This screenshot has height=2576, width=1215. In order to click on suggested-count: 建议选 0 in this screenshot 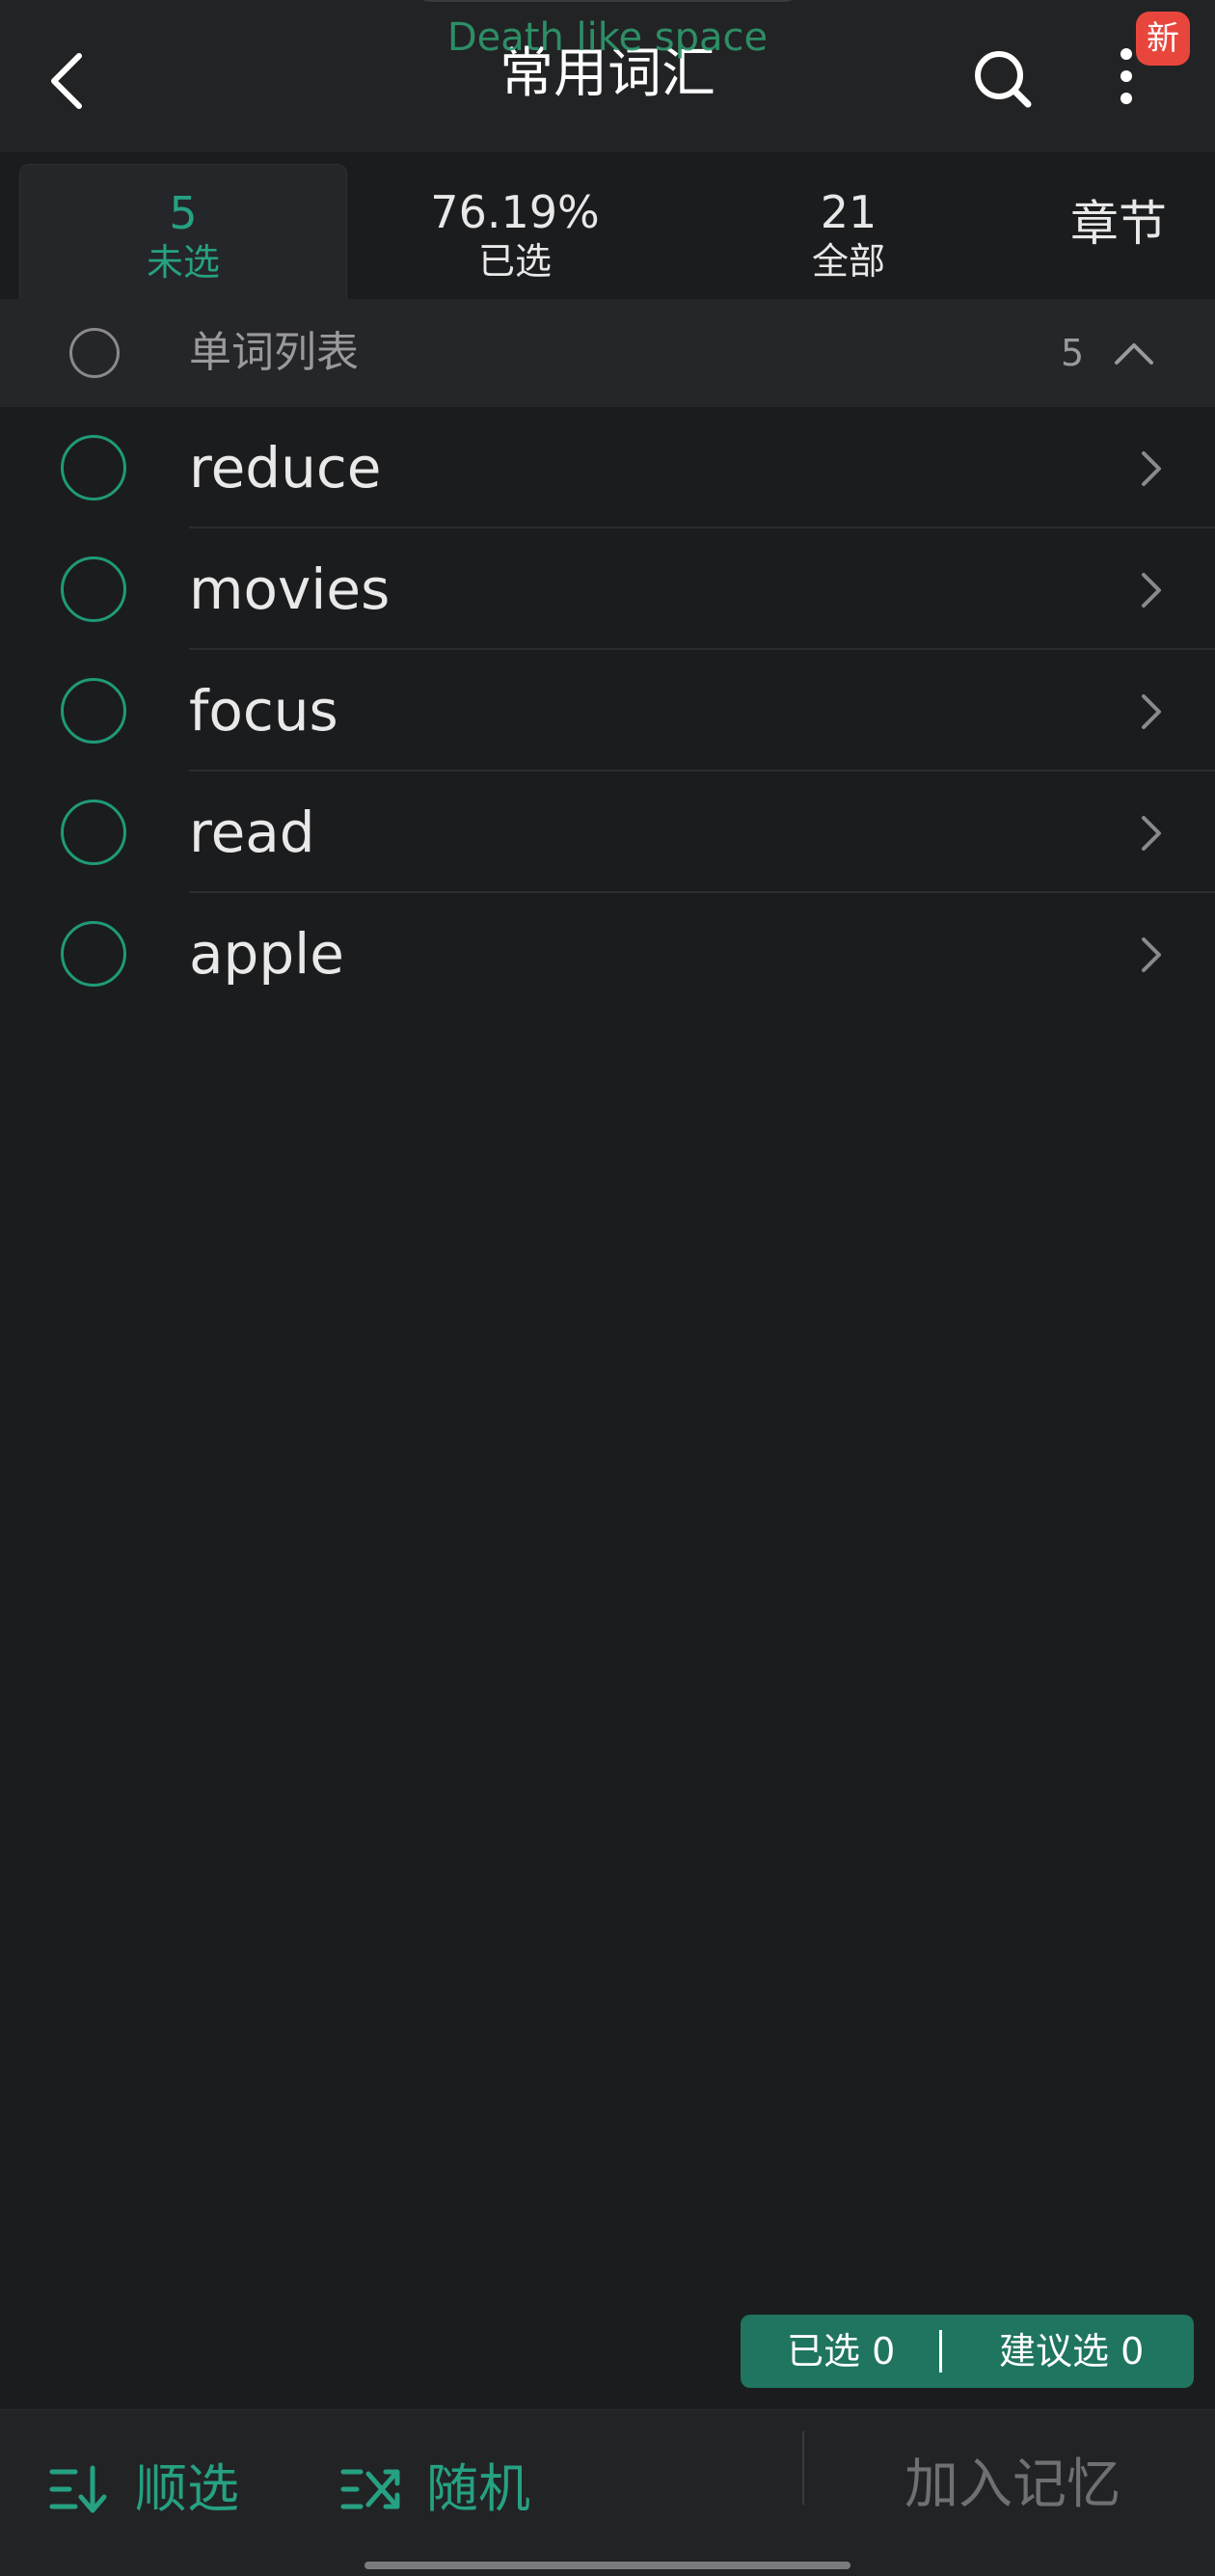, I will do `click(1072, 2351)`.